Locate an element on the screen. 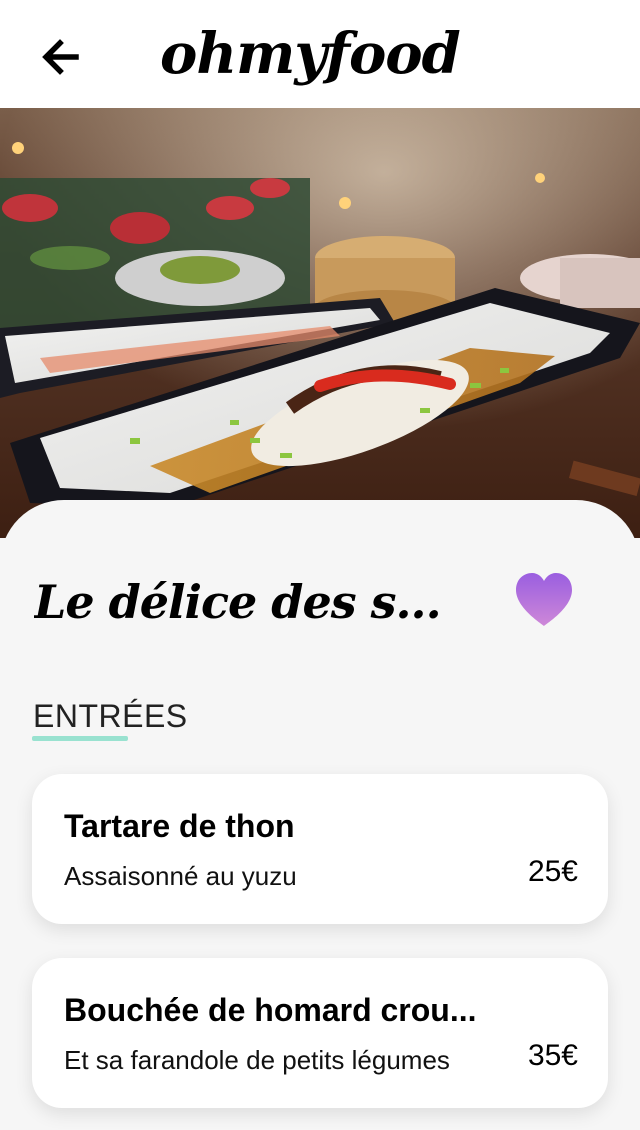 This screenshot has height=1130, width=640. dish-card: Tartare de thon Assaisonné au yuzu 25€ is located at coordinates (320, 849).